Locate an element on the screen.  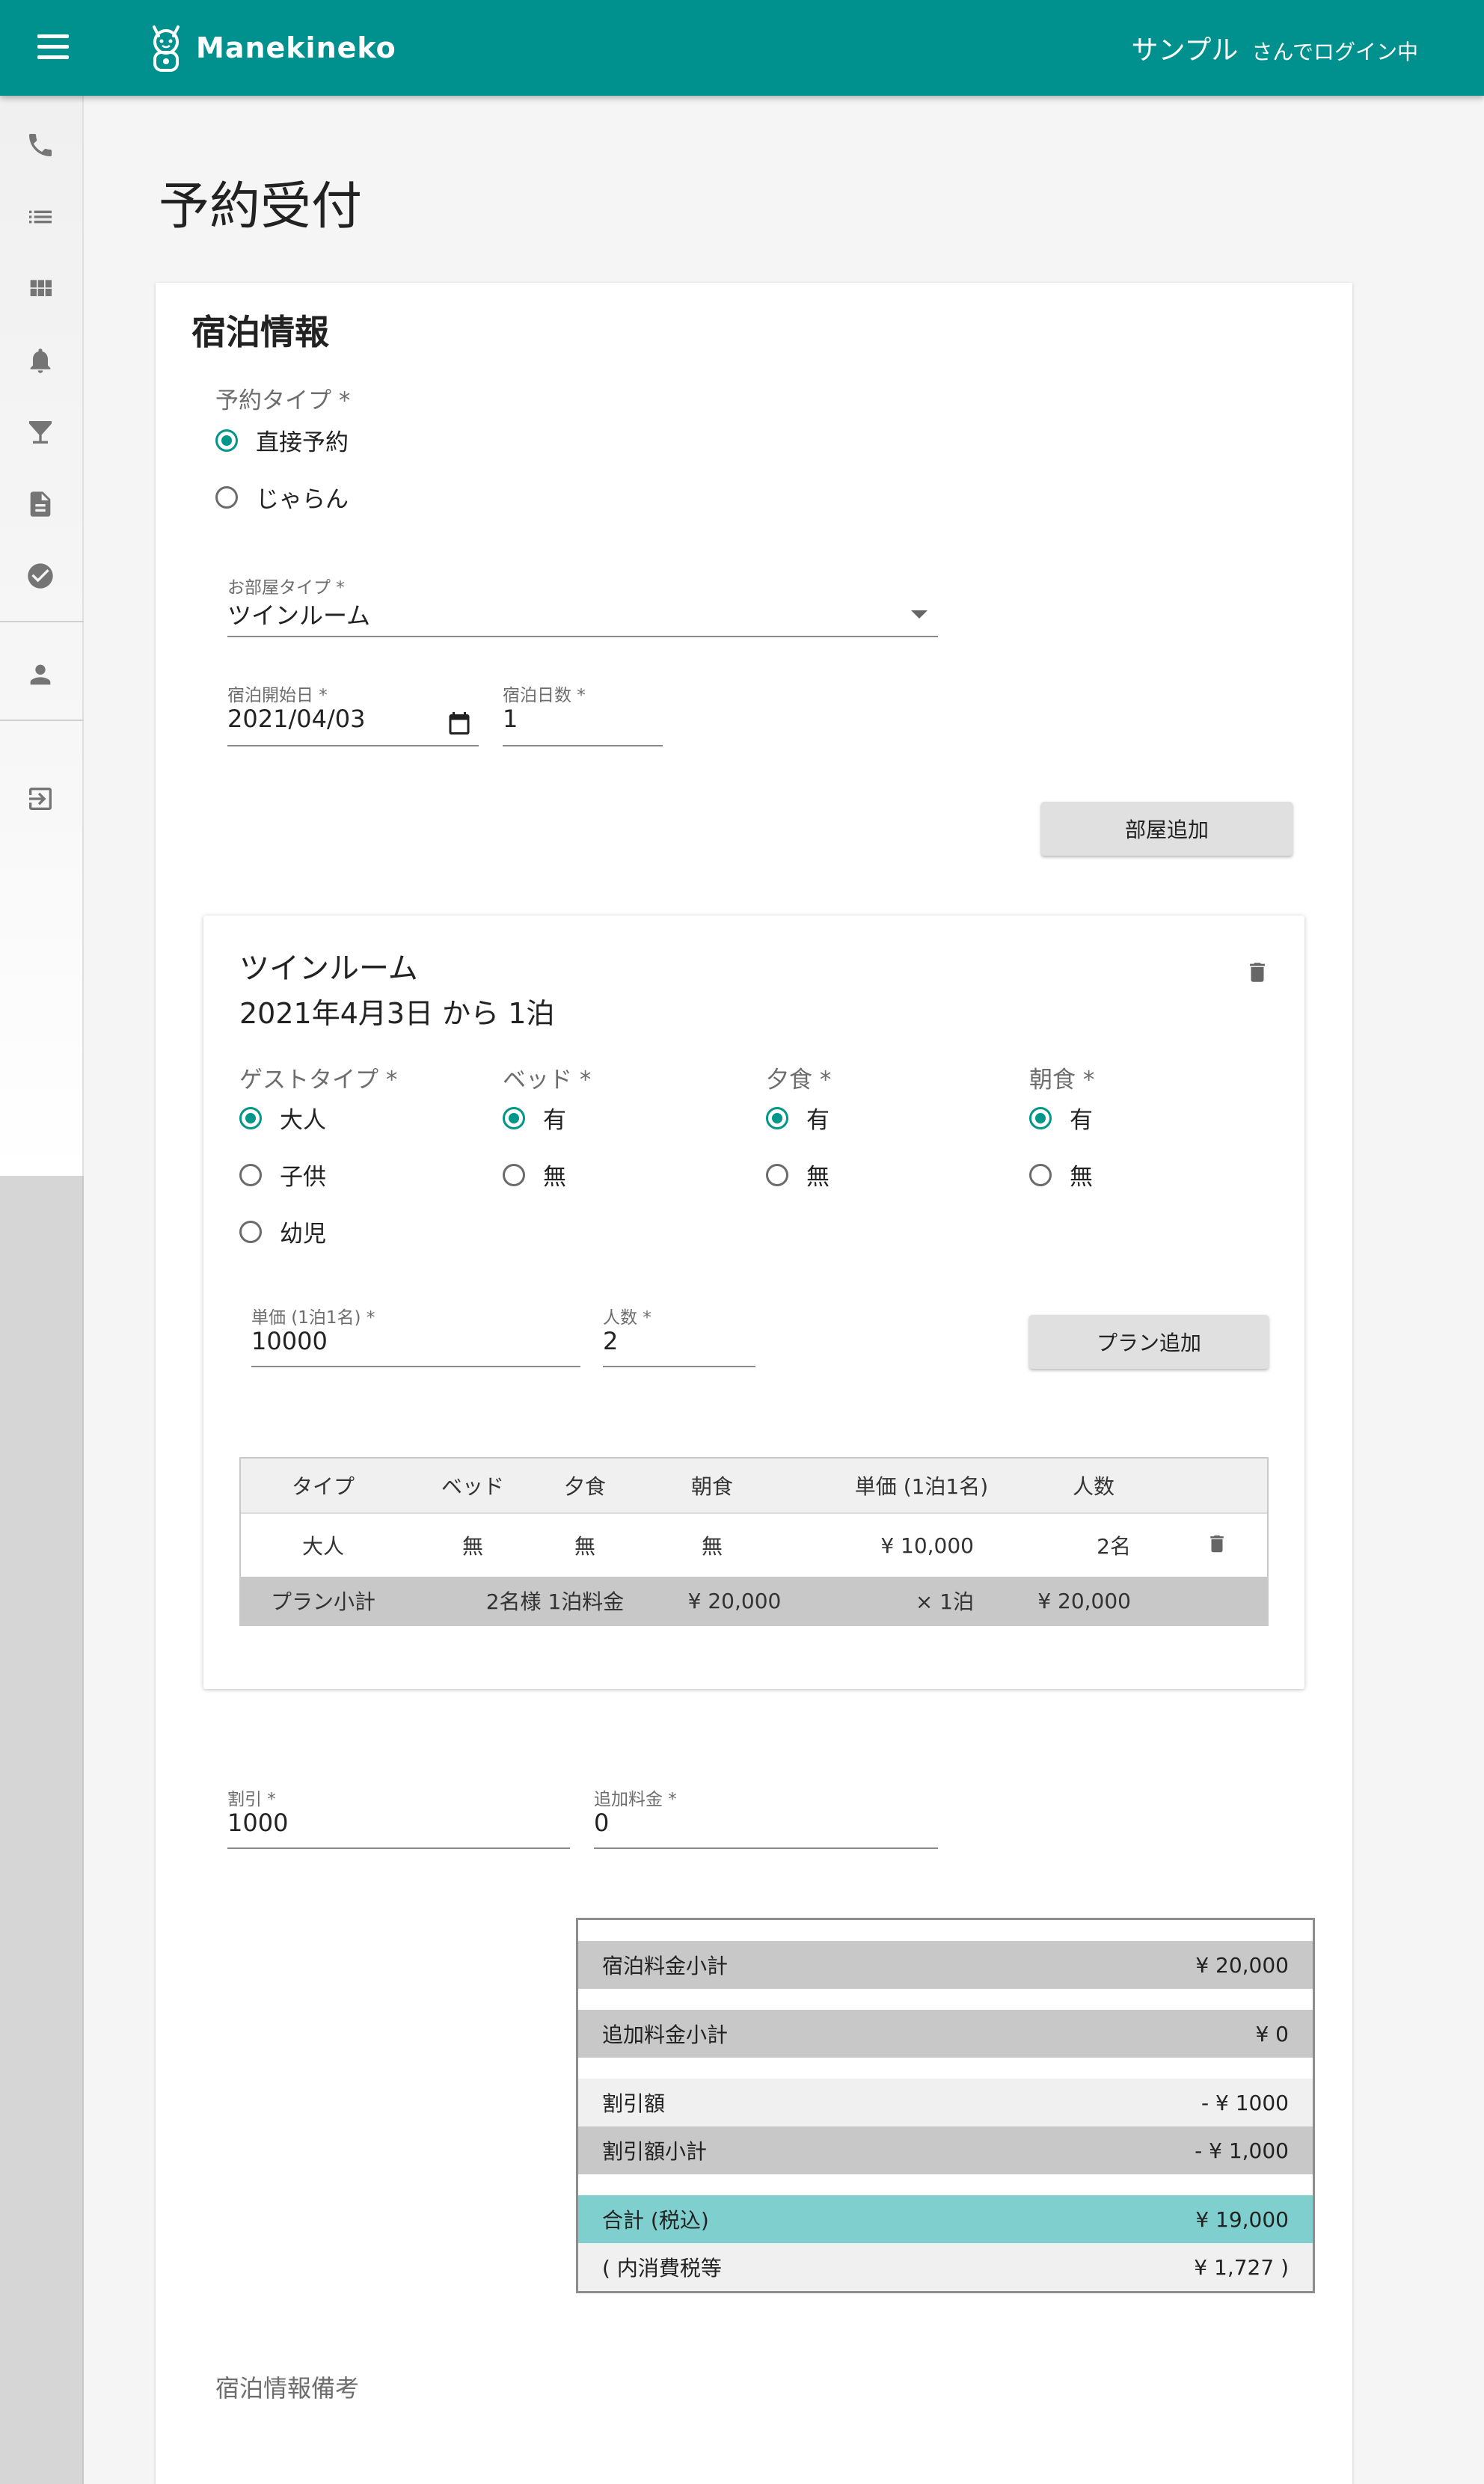
menu-icon is located at coordinates (53, 47).